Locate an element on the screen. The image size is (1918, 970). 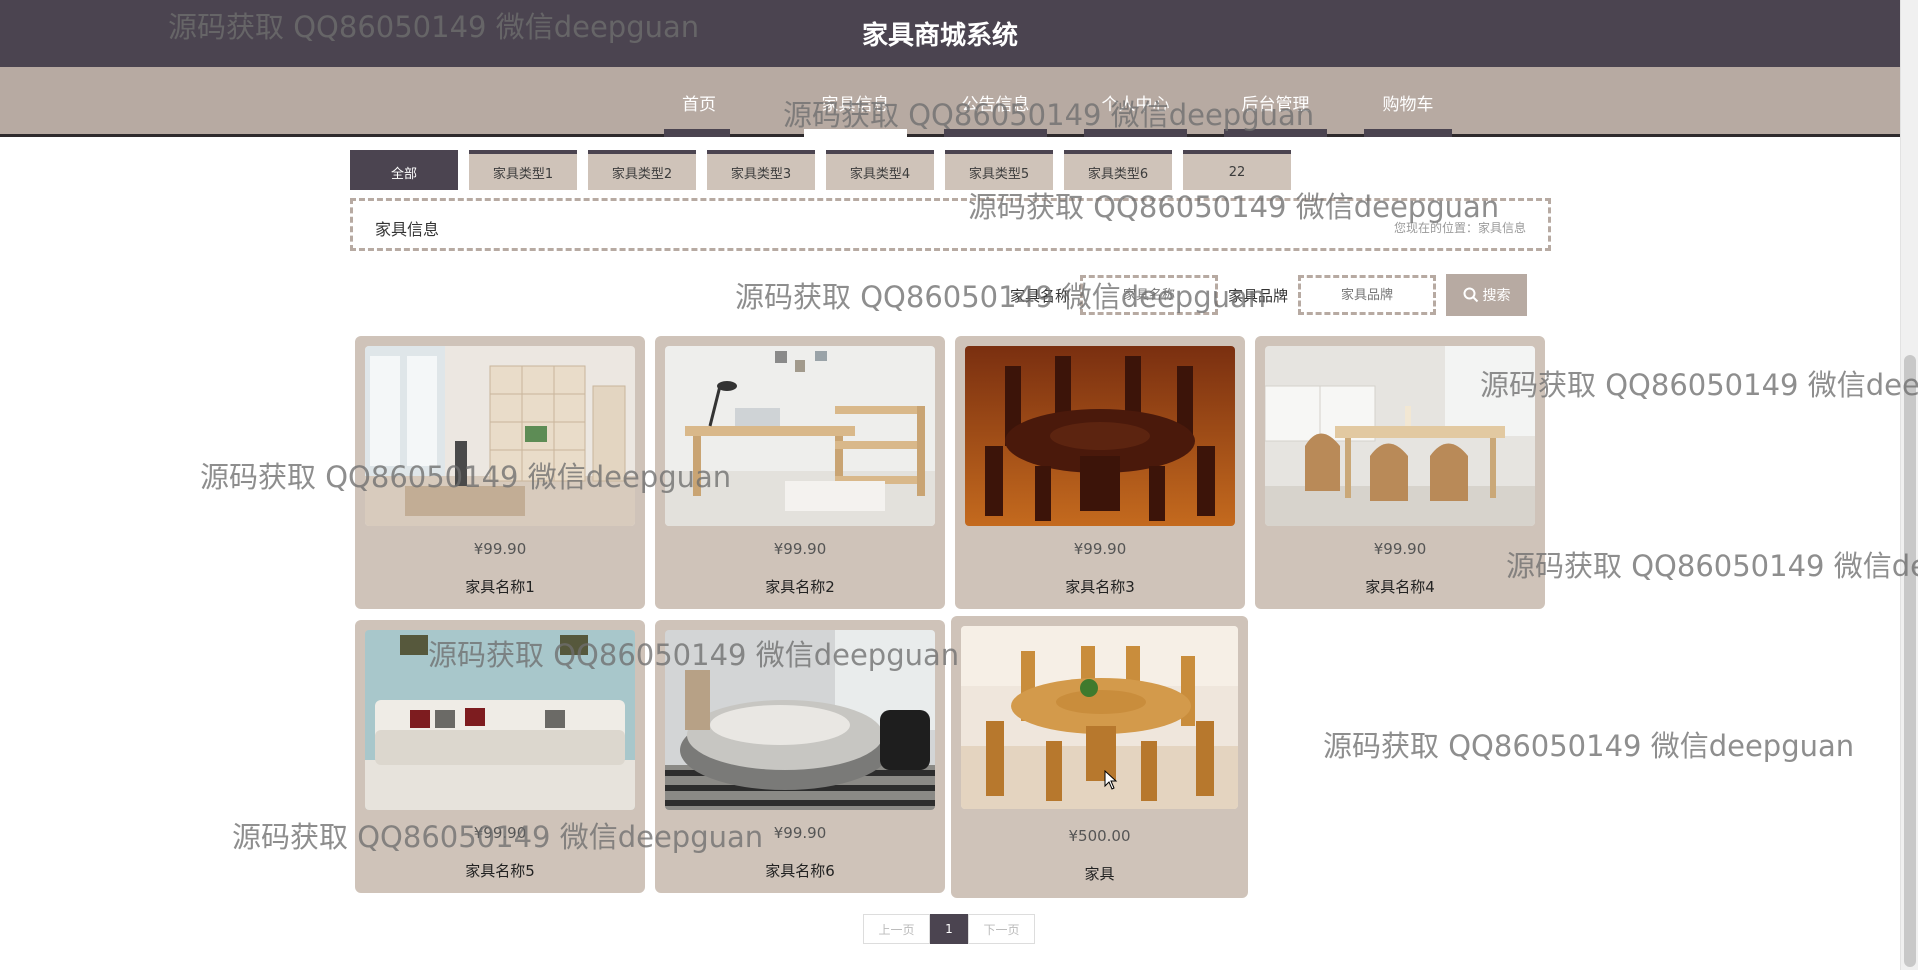
product-name: 家具 is located at coordinates (1099, 874).